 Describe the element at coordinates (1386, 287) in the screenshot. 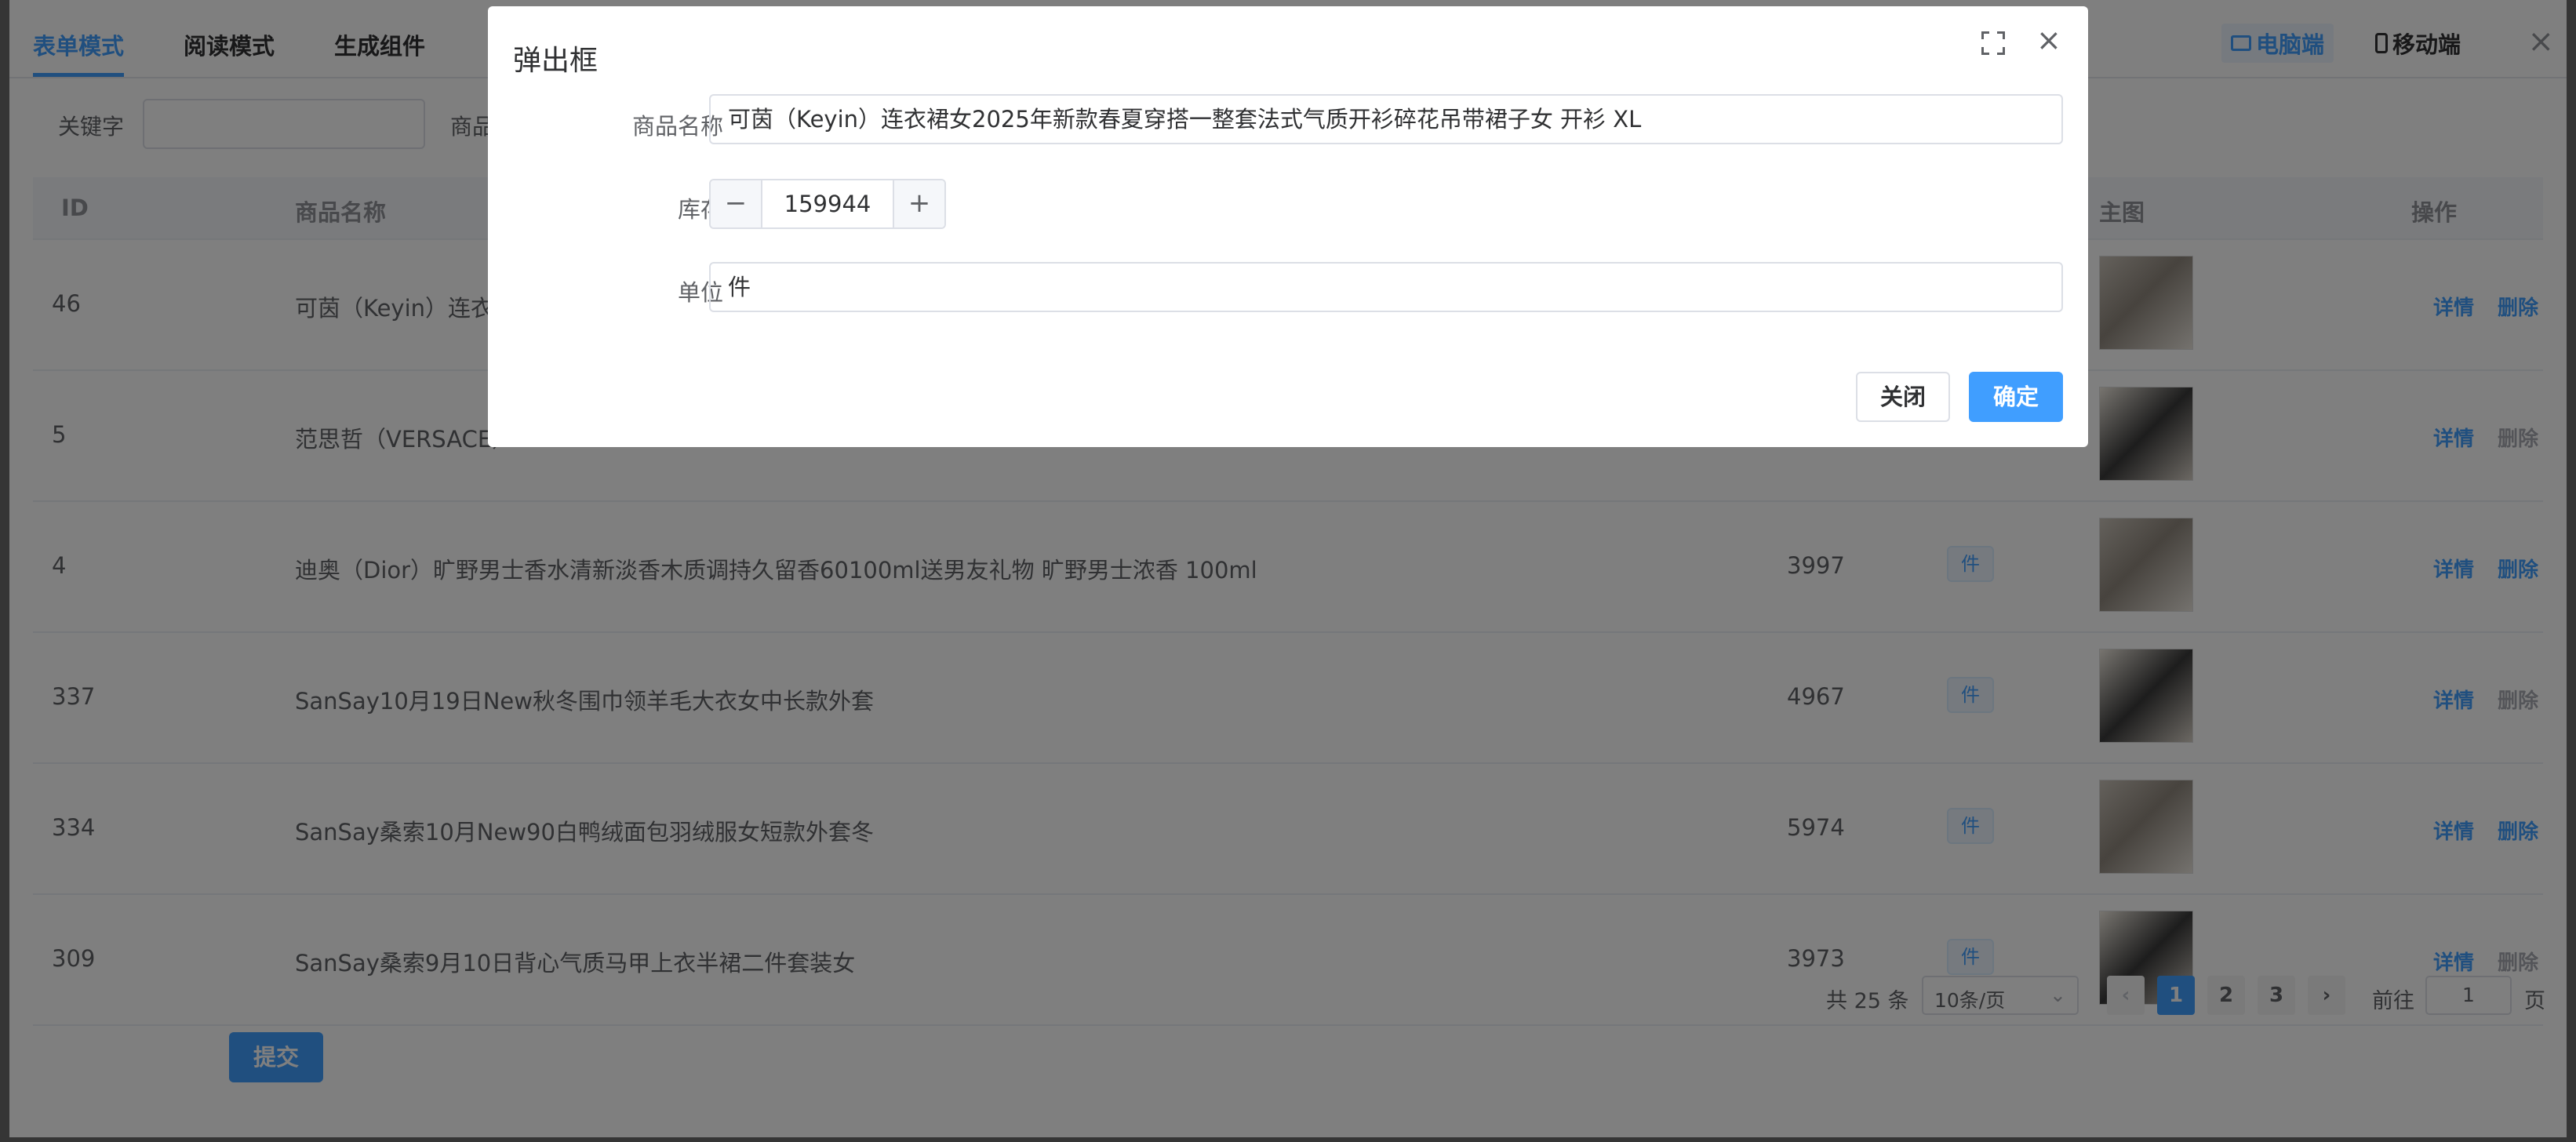

I see `unit-input: 件` at that location.